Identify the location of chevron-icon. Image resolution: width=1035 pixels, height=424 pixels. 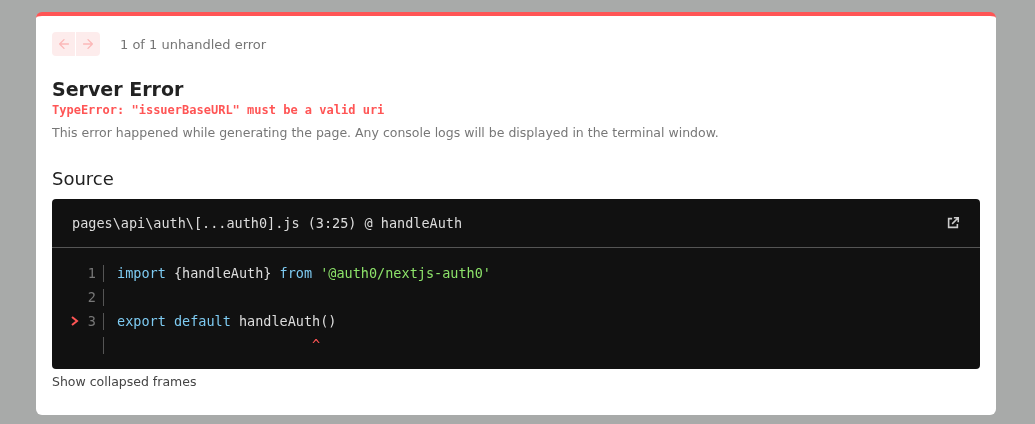
(75, 321).